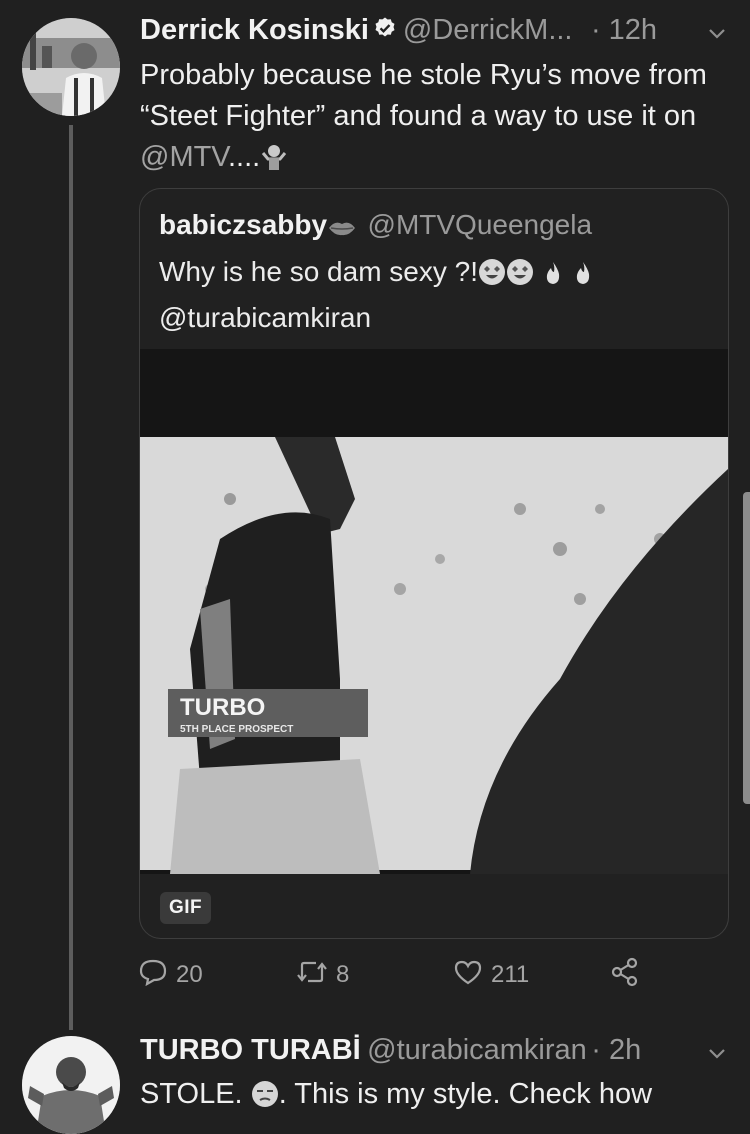 The height and width of the screenshot is (1134, 750). I want to click on verified-badge-icon, so click(385, 30).